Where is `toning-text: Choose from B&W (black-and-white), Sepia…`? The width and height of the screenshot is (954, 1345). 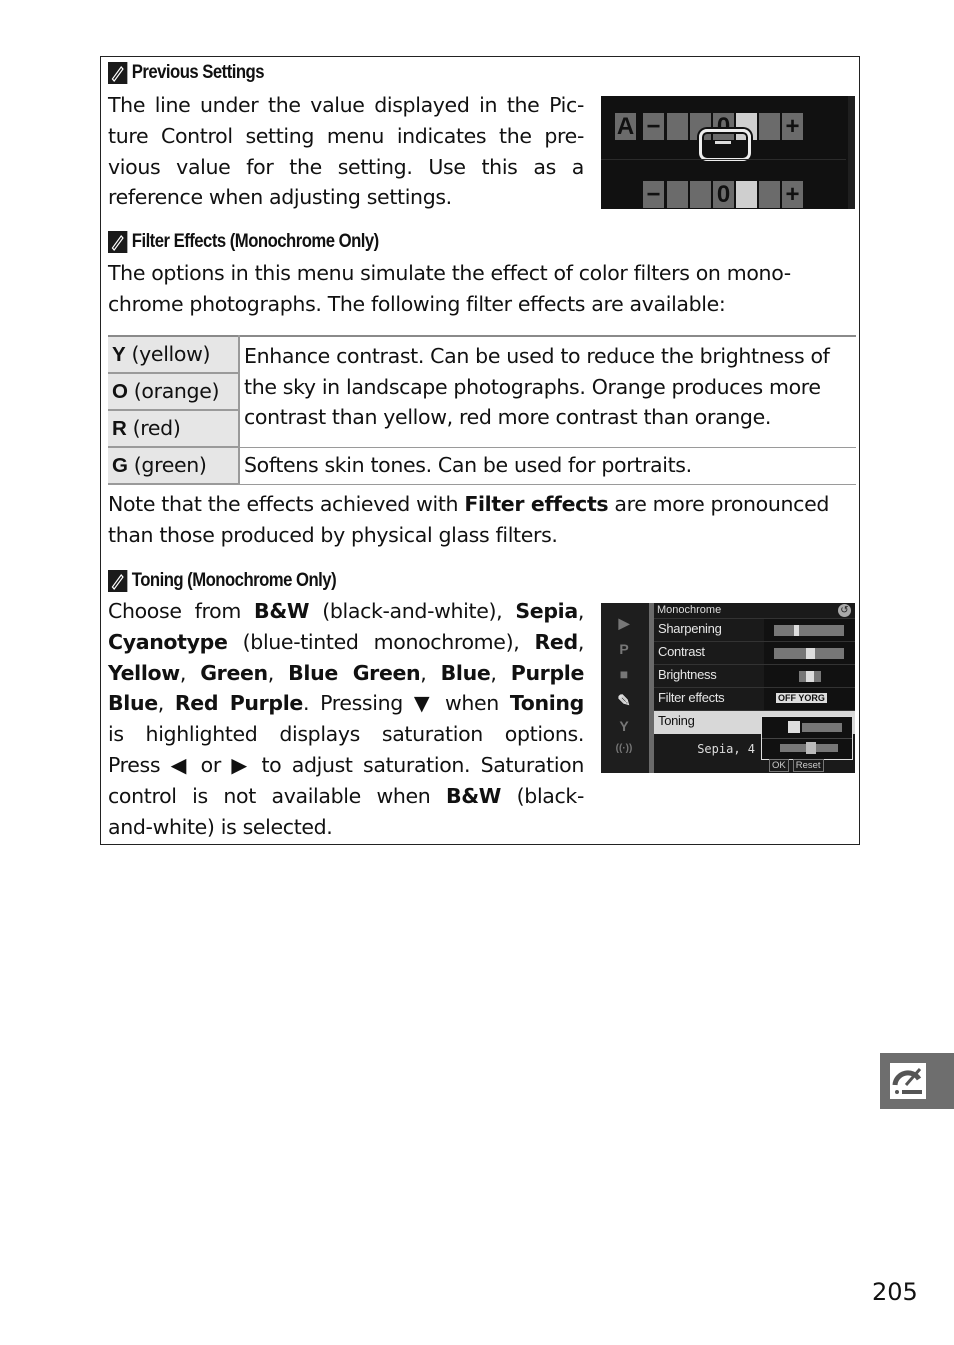 toning-text: Choose from B&W (black-and-white), Sepia… is located at coordinates (346, 719).